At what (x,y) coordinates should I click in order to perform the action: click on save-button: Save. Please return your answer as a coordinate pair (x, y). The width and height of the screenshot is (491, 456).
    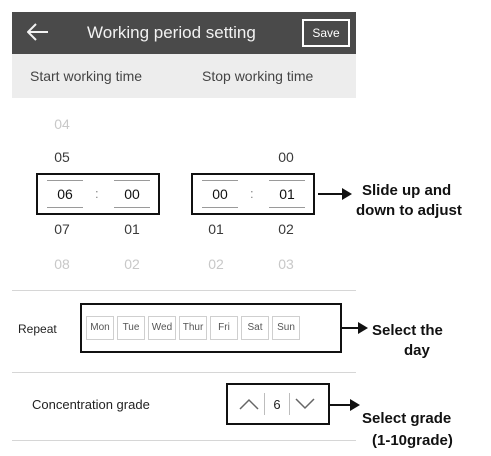
    Looking at the image, I should click on (326, 33).